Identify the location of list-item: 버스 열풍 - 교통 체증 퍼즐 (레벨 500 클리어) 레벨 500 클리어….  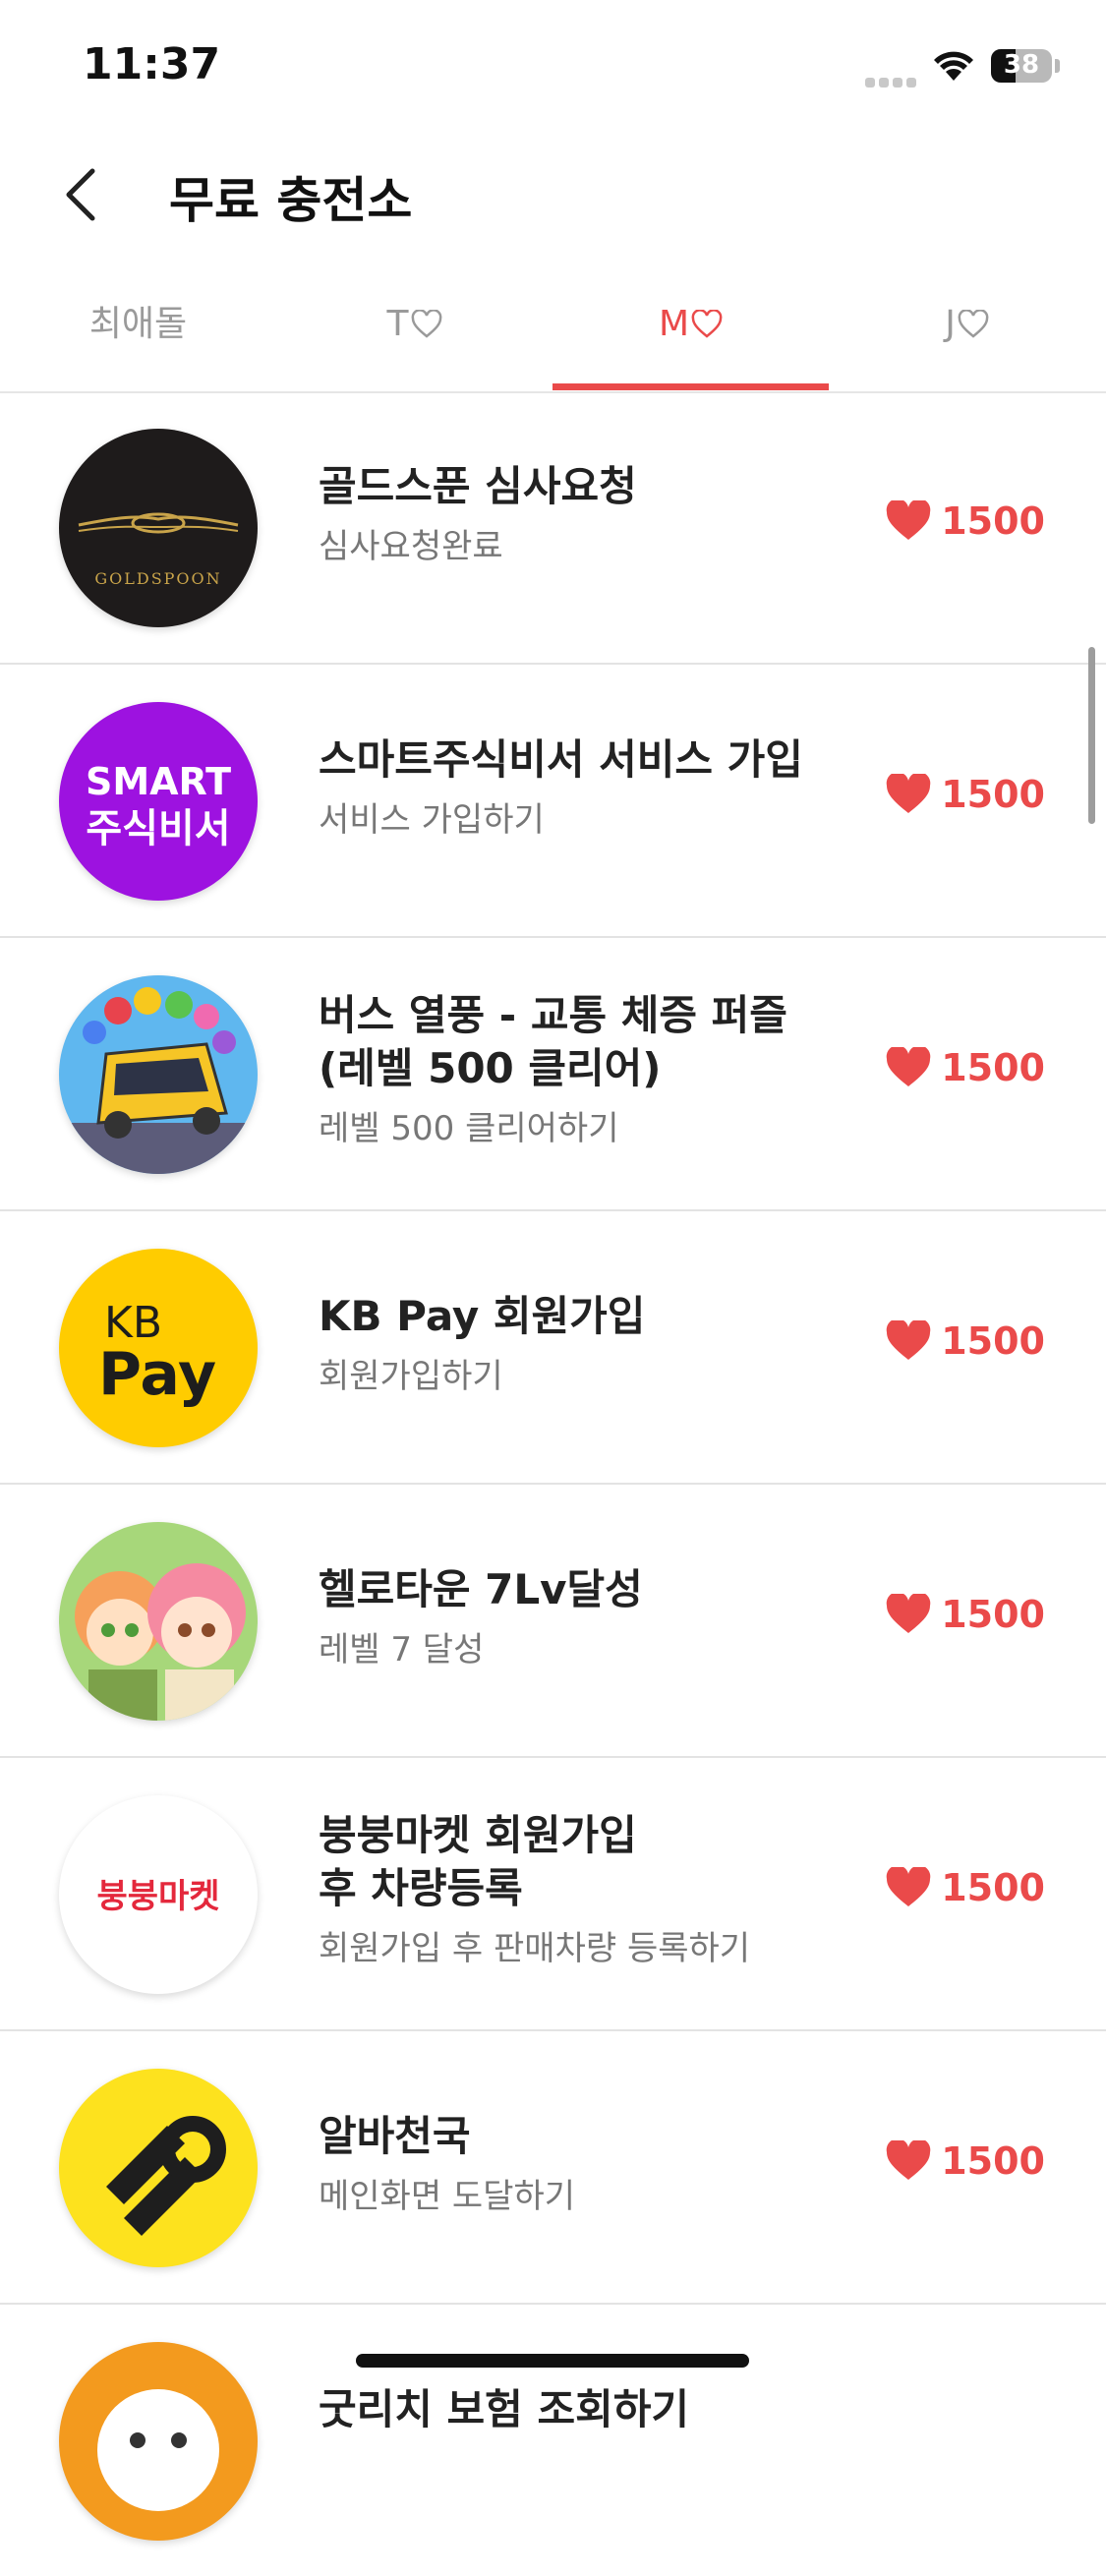
(553, 1074).